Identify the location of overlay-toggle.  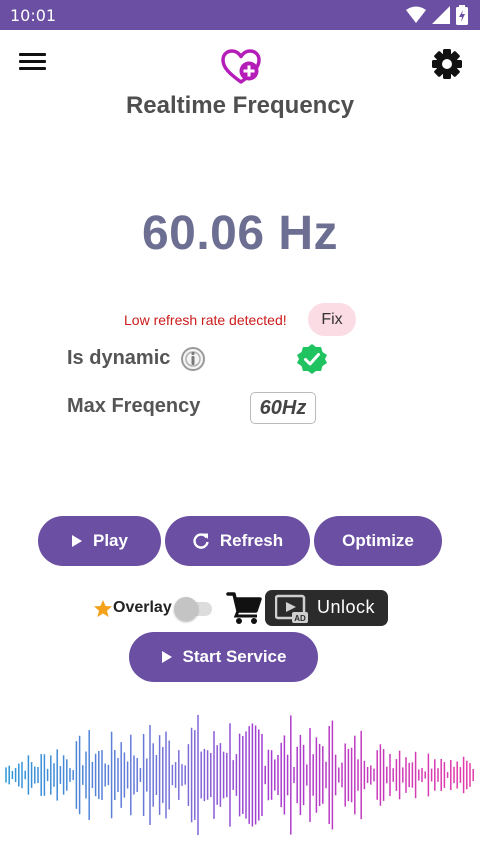
(193, 609).